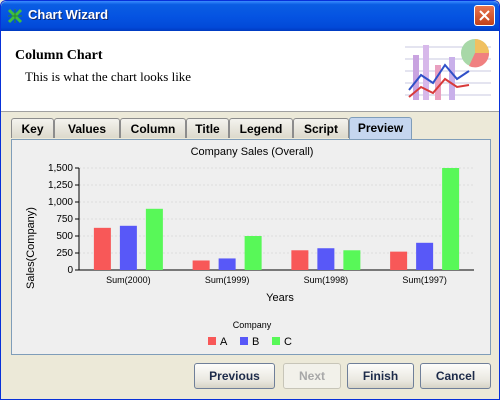  What do you see at coordinates (70, 270) in the screenshot?
I see `y-tick-label: 0` at bounding box center [70, 270].